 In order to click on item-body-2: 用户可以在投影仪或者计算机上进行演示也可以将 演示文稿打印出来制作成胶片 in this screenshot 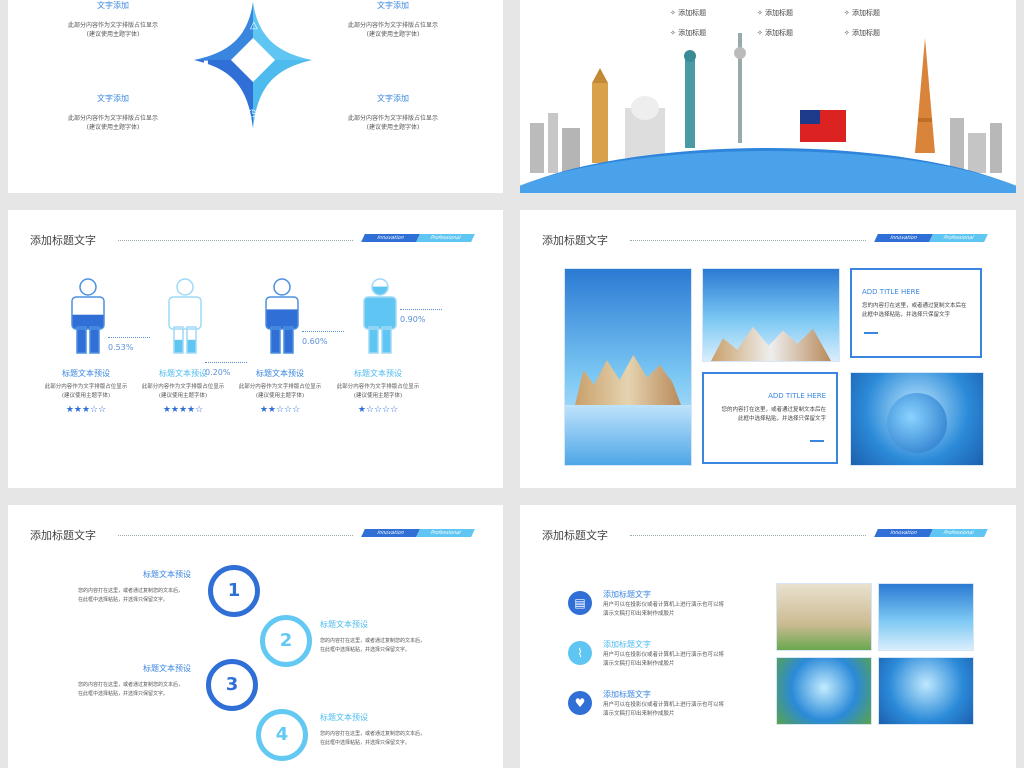, I will do `click(663, 660)`.